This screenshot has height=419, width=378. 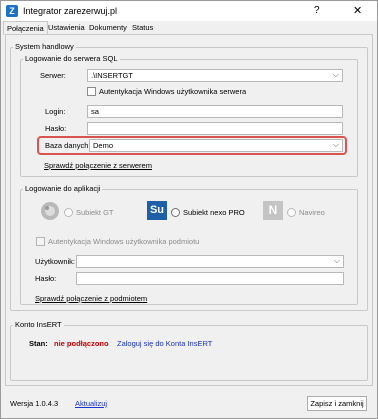 What do you see at coordinates (173, 91) in the screenshot?
I see `windows-auth-server-label: Autentykacja Windows użytkownika serwera` at bounding box center [173, 91].